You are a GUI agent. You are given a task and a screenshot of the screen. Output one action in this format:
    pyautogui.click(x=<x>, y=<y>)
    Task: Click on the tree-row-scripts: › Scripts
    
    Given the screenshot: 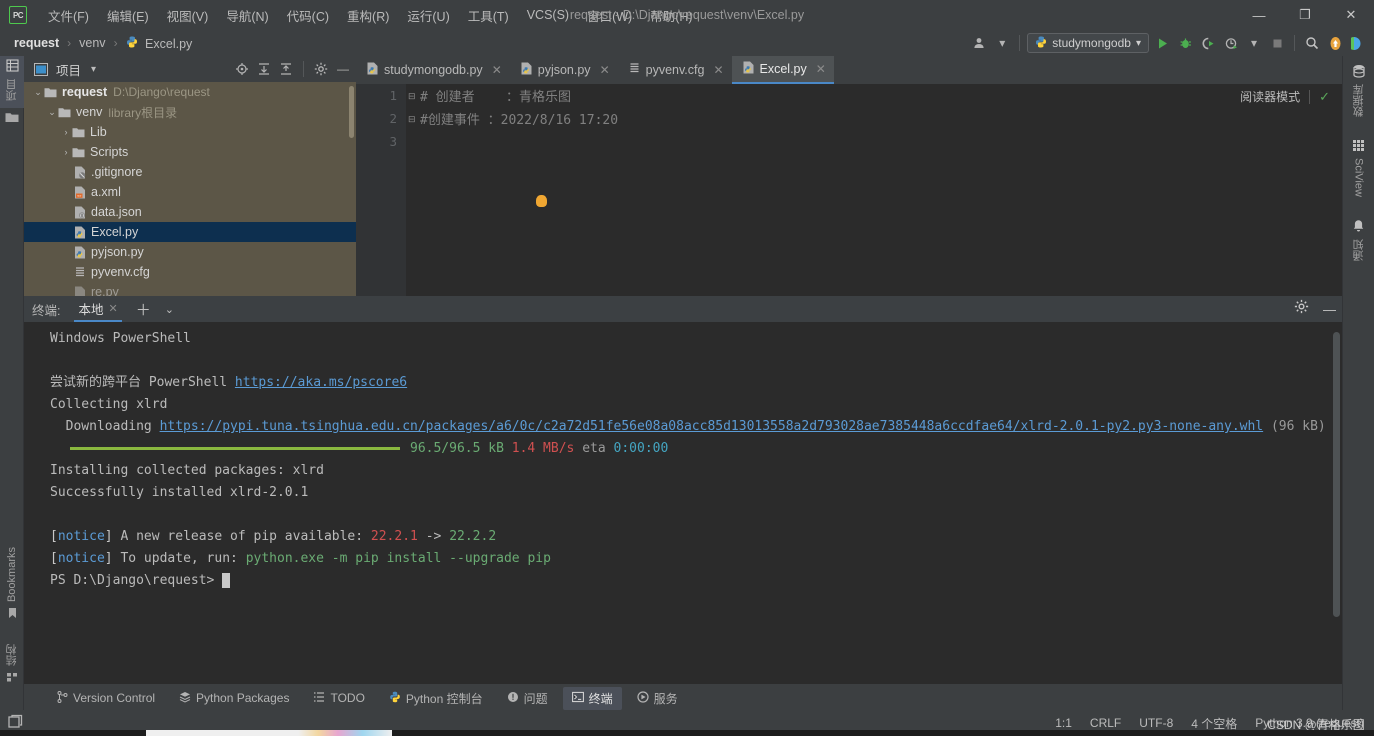 What is the action you would take?
    pyautogui.click(x=190, y=152)
    